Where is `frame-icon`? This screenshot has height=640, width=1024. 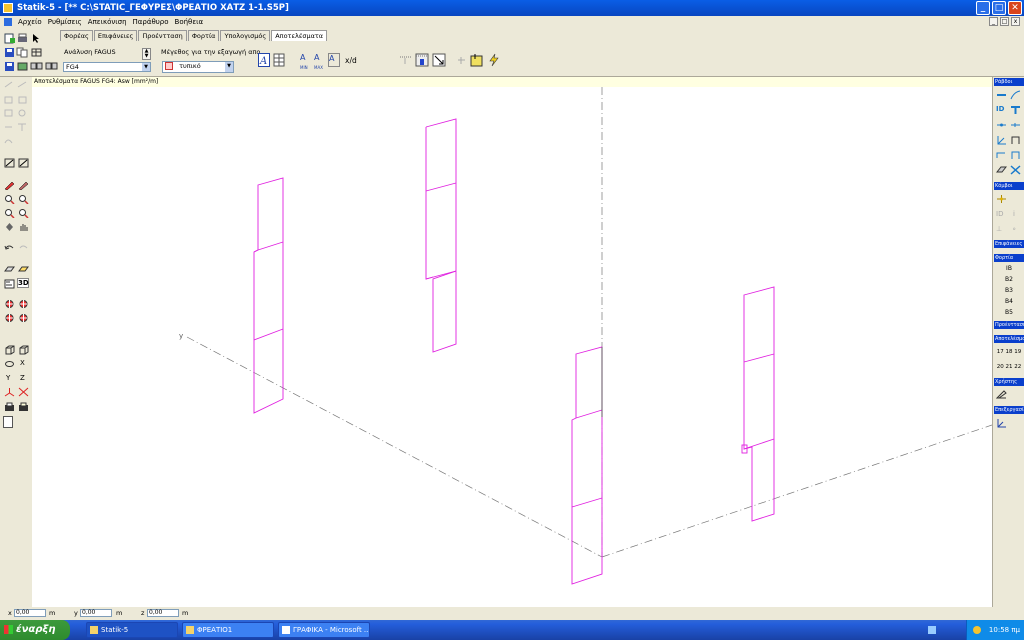 frame-icon is located at coordinates (1015, 140).